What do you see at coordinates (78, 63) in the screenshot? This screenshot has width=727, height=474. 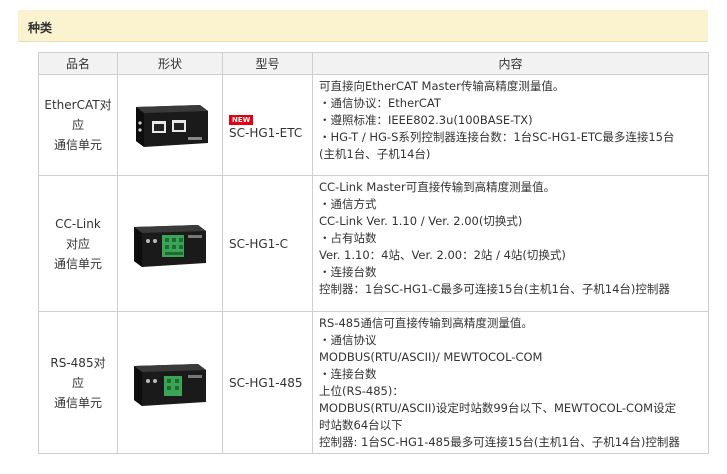 I see `header-name: 品名` at bounding box center [78, 63].